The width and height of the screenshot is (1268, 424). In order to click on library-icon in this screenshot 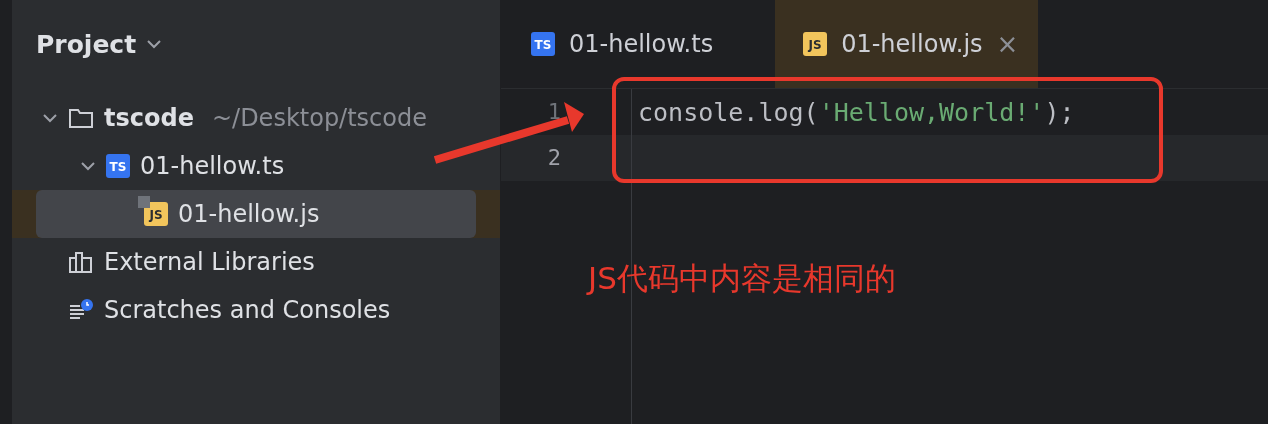, I will do `click(81, 262)`.